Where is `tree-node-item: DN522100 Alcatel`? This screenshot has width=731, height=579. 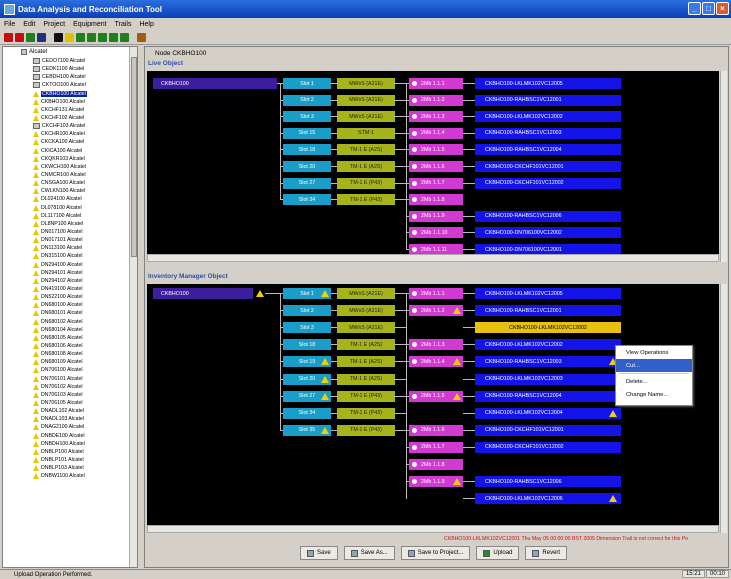 tree-node-item: DN522100 Alcatel is located at coordinates (60, 297).